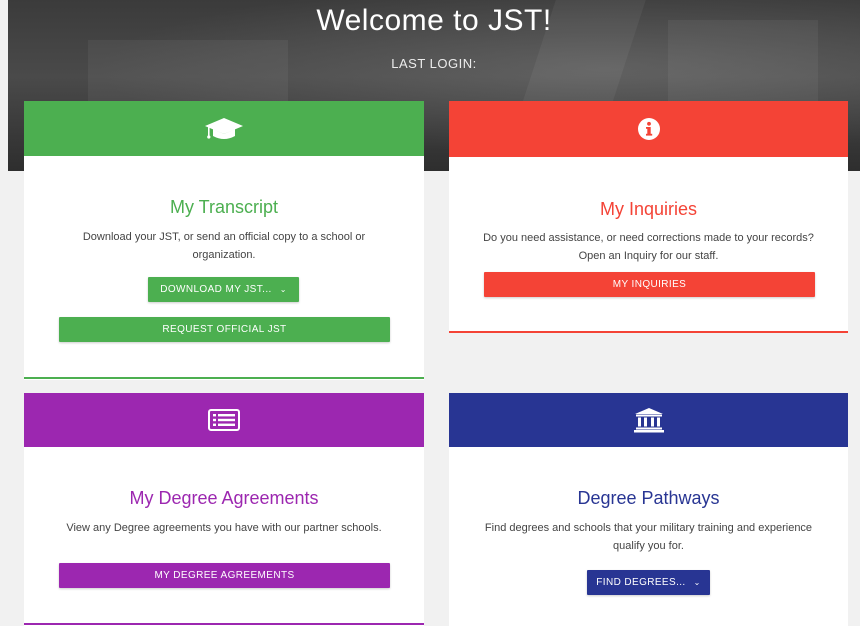 The height and width of the screenshot is (626, 860). Describe the element at coordinates (648, 332) in the screenshot. I see `inquiries-card-bottom-border` at that location.